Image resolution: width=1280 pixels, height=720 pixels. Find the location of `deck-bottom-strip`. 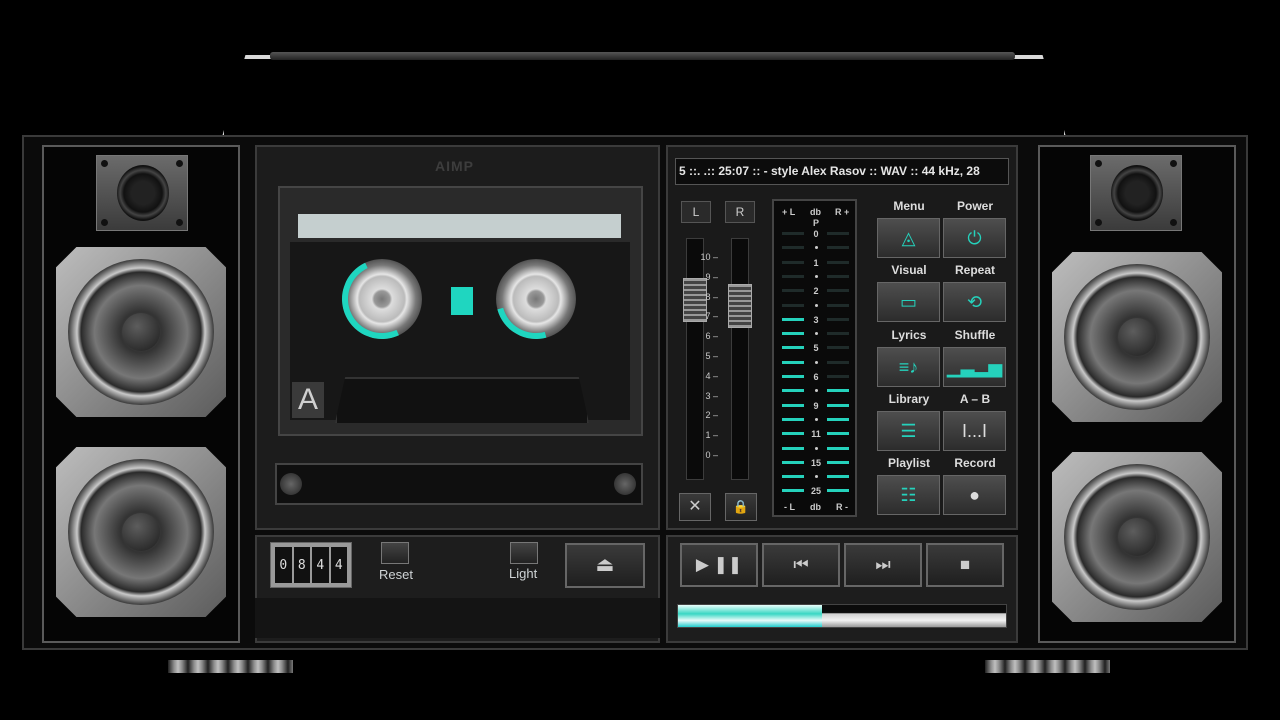

deck-bottom-strip is located at coordinates (457, 618).